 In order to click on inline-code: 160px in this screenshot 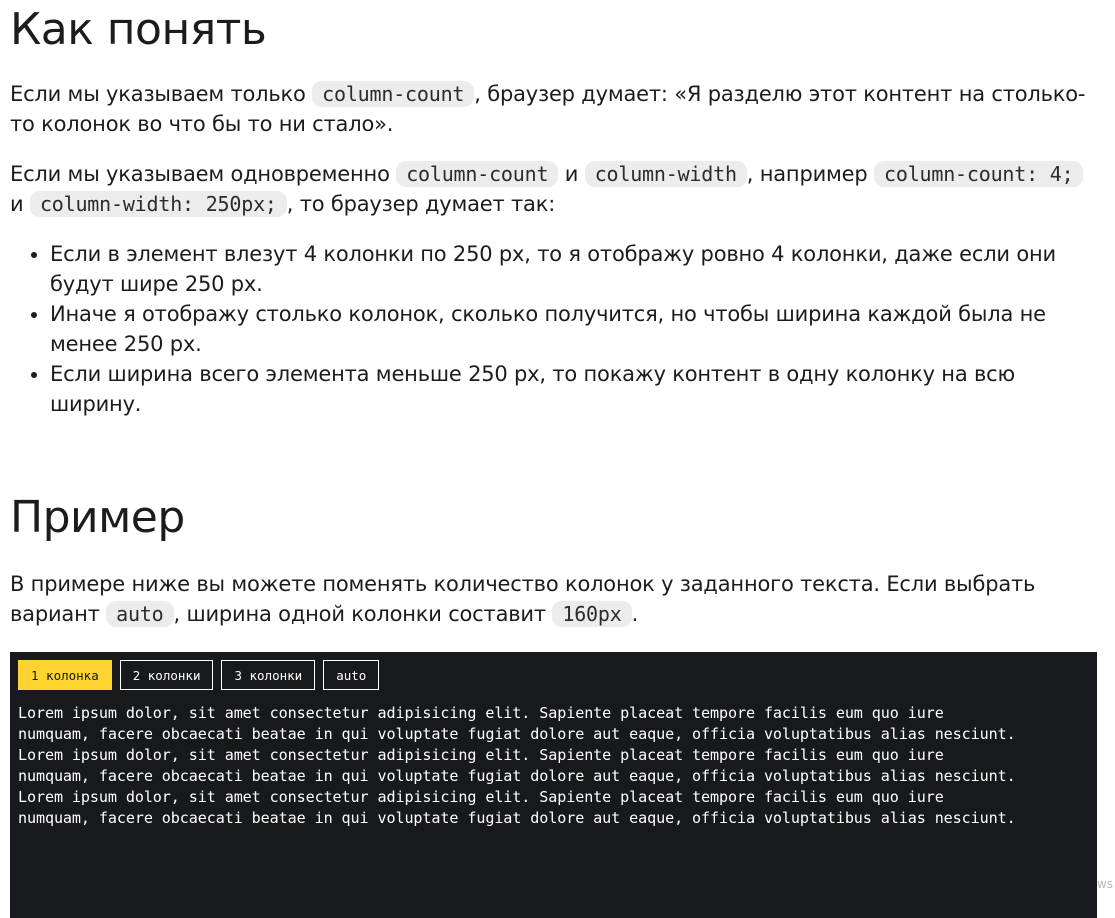, I will do `click(592, 614)`.